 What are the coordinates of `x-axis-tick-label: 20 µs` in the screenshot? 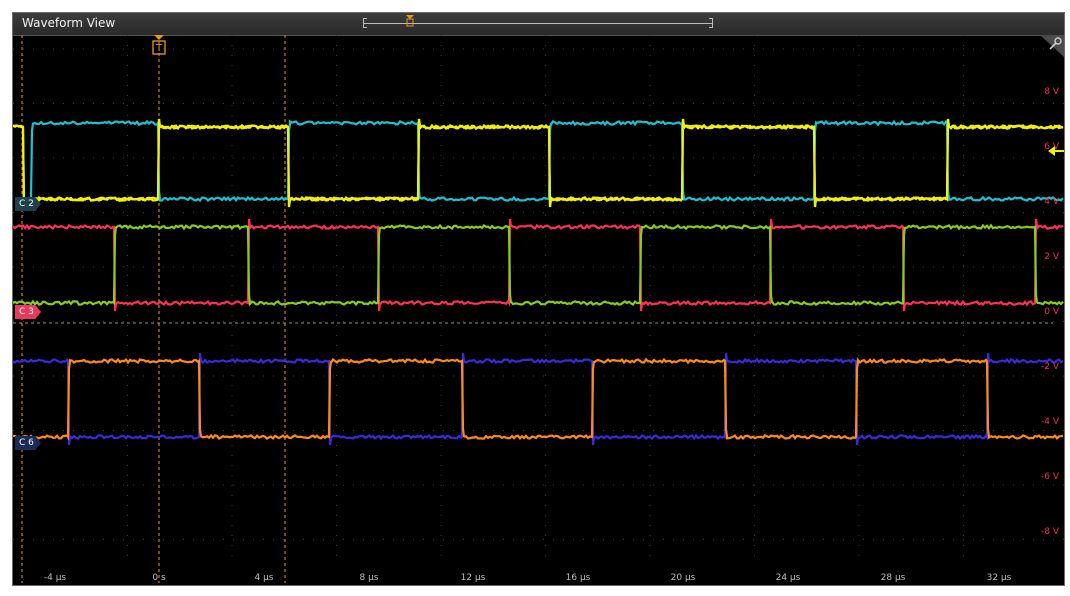 It's located at (683, 578).